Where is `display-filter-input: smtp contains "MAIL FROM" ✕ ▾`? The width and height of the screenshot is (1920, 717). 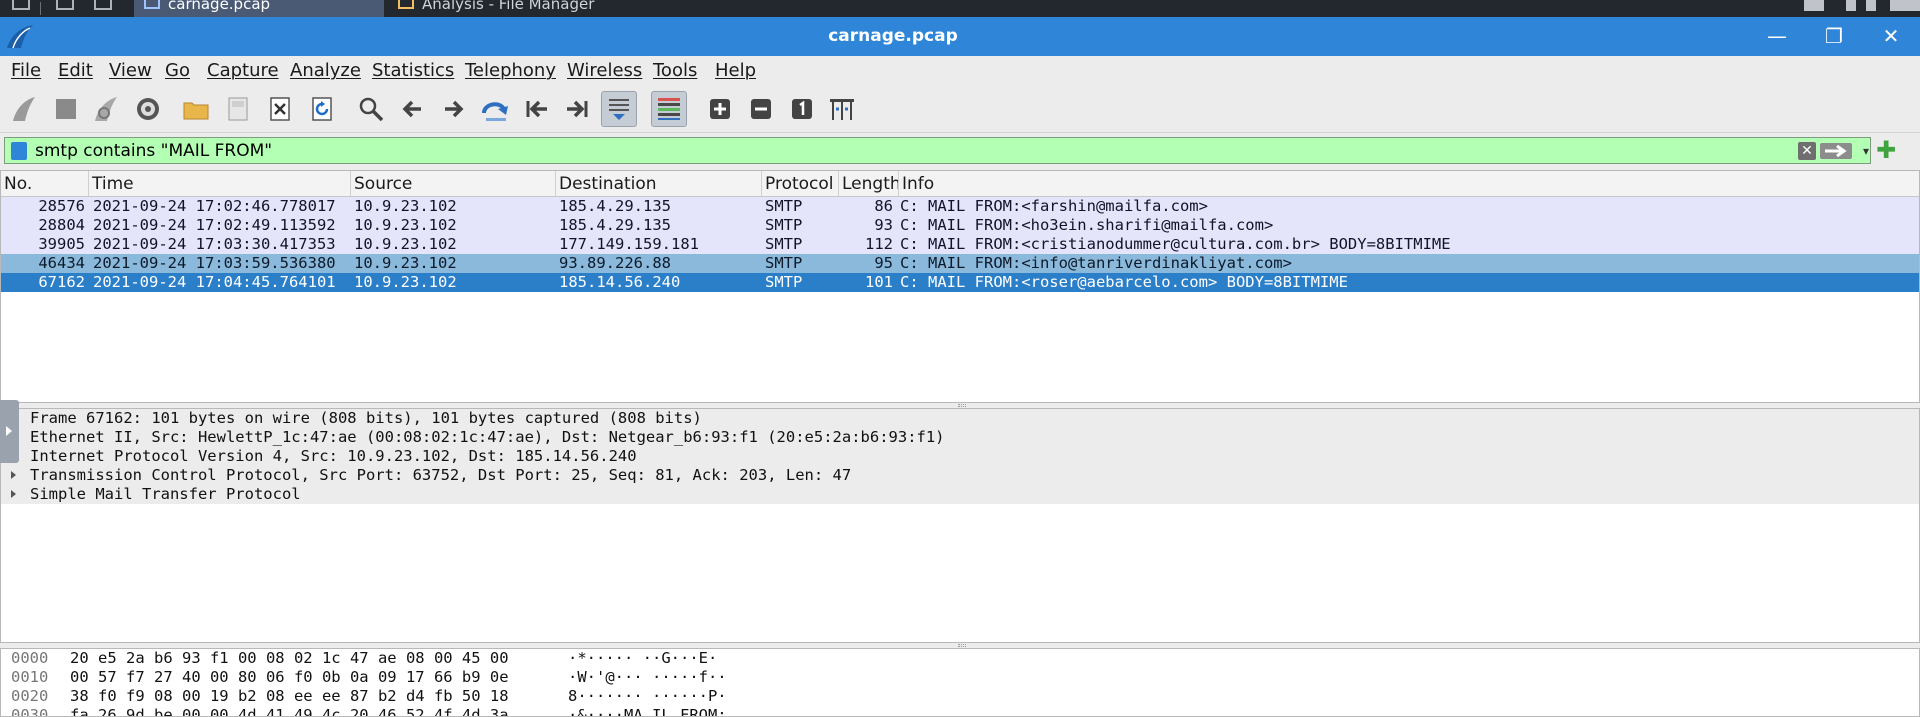
display-filter-input: smtp contains "MAIL FROM" ✕ ▾ is located at coordinates (937, 150).